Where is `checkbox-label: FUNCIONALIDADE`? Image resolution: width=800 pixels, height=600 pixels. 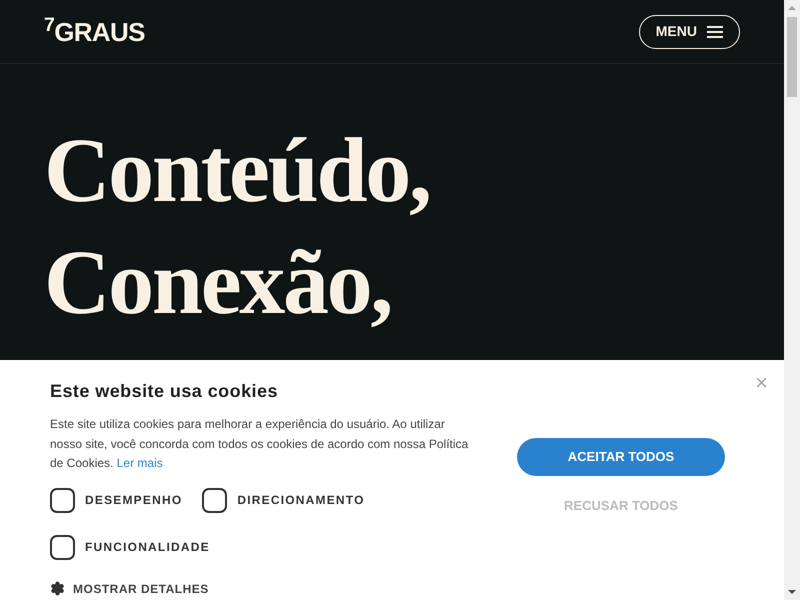 checkbox-label: FUNCIONALIDADE is located at coordinates (147, 547).